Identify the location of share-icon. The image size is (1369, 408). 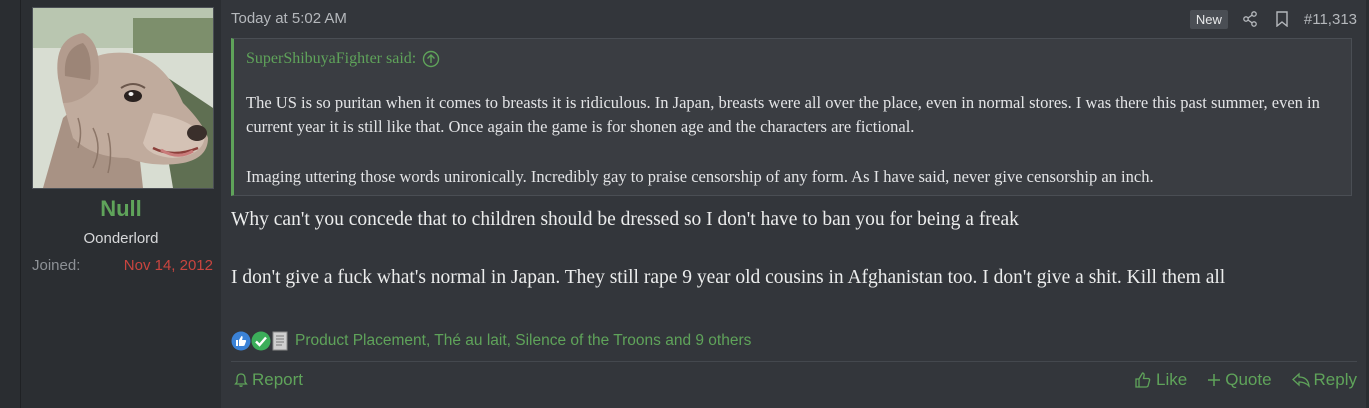
(1250, 19).